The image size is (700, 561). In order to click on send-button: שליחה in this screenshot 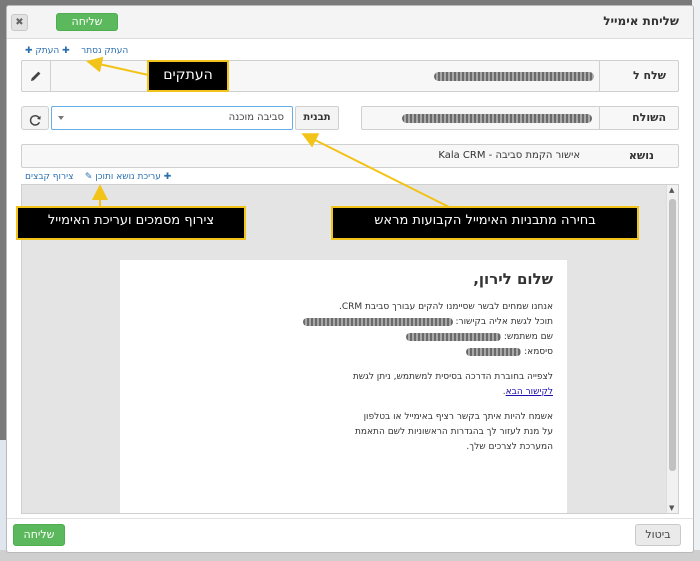, I will do `click(39, 535)`.